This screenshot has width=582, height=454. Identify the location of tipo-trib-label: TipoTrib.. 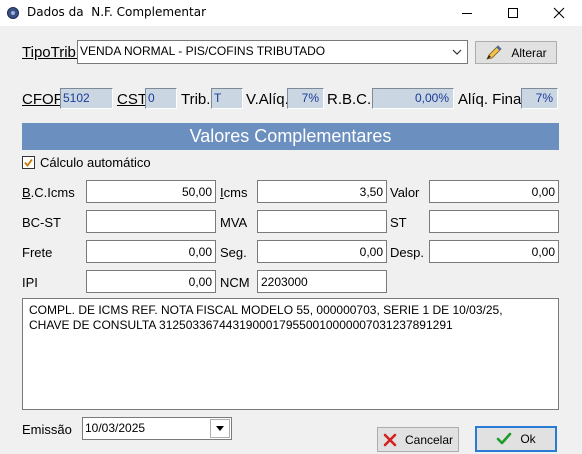
(51, 52).